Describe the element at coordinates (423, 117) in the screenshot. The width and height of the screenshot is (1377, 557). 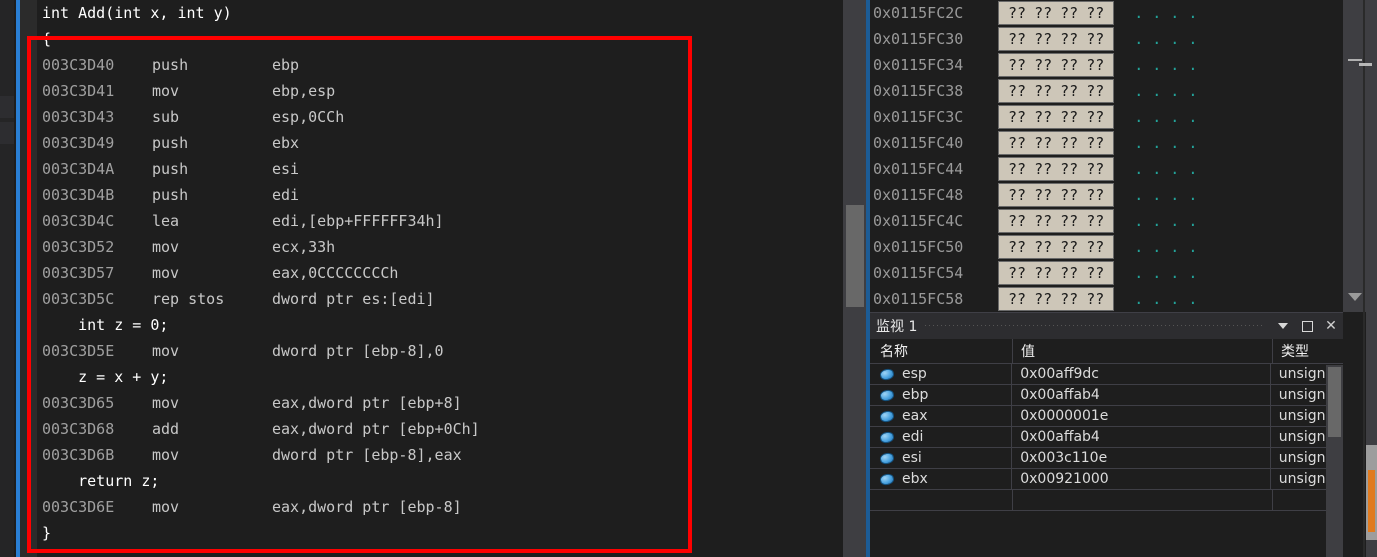
I see `asm-line: 003C3D43 sub esp,0CCh` at that location.